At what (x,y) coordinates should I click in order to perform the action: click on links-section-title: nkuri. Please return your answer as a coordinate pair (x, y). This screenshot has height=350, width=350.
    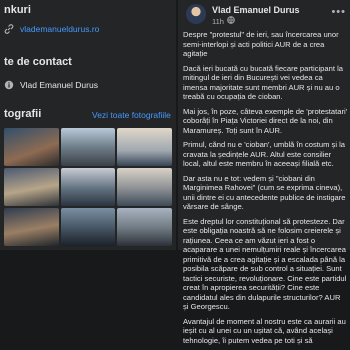
    Looking at the image, I should click on (17, 10).